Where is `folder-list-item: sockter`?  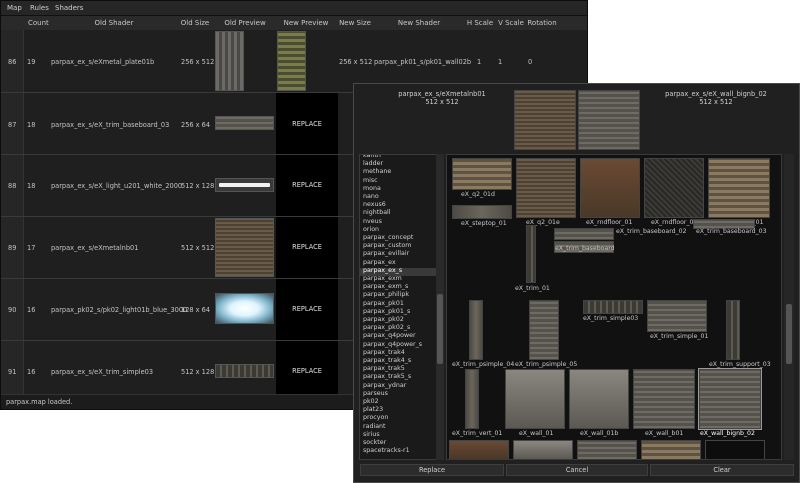
folder-list-item: sockter is located at coordinates (374, 442).